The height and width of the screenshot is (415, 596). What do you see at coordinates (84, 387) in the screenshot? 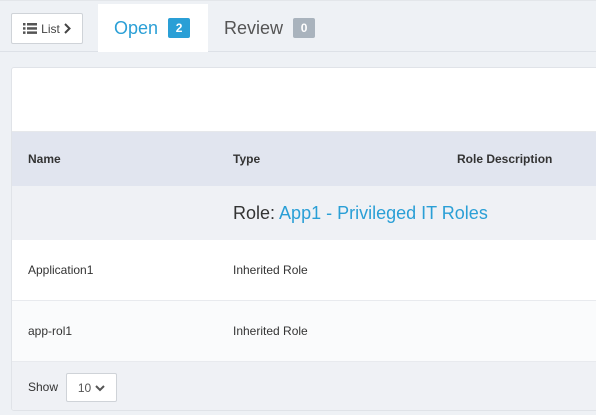
I see `page-size-value: 10` at bounding box center [84, 387].